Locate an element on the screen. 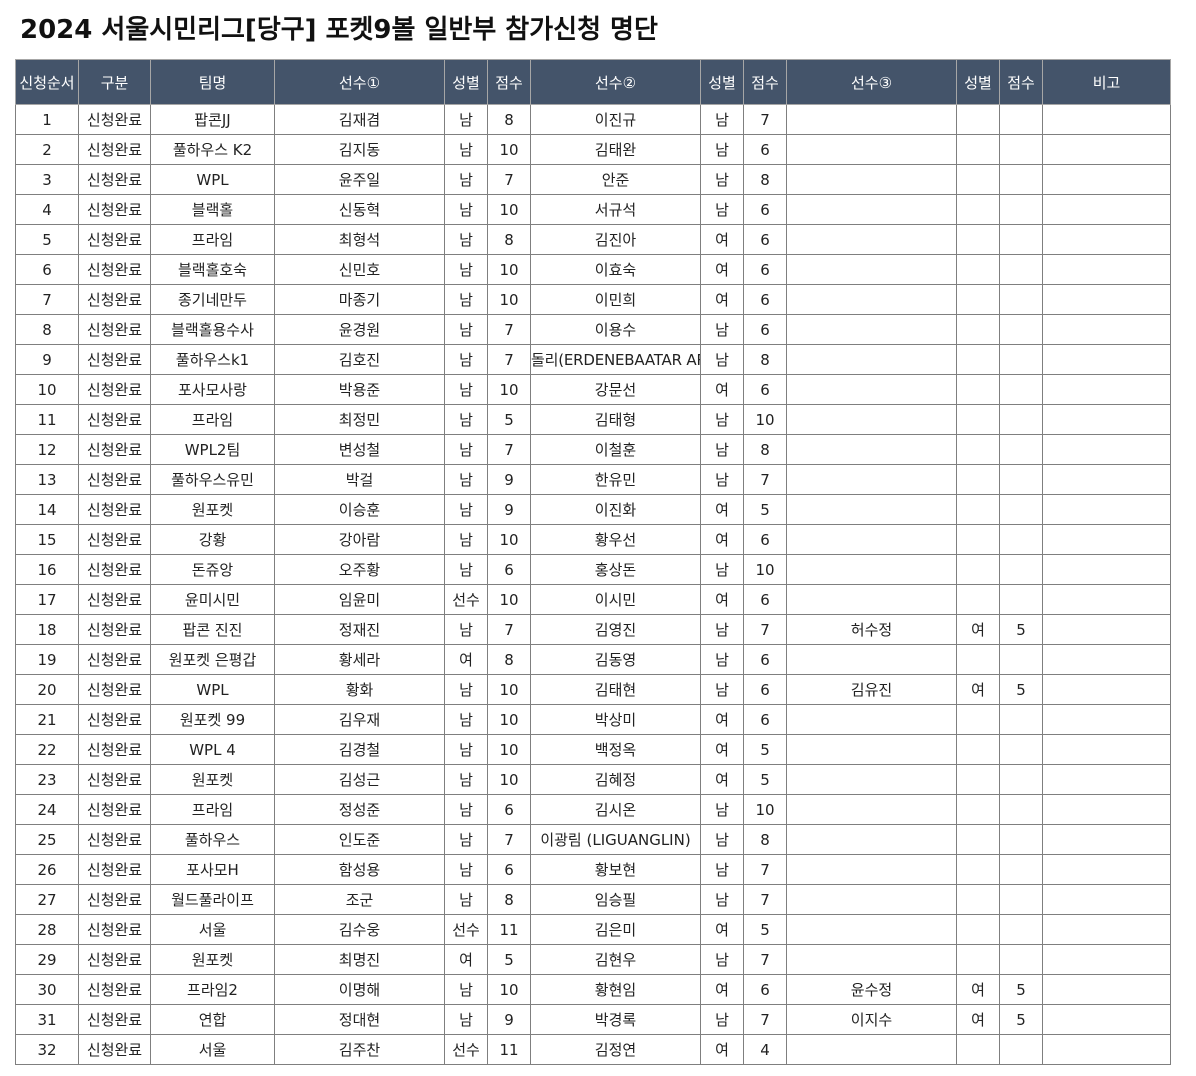 The width and height of the screenshot is (1196, 1076). cell-player1: 김경철 is located at coordinates (359, 749).